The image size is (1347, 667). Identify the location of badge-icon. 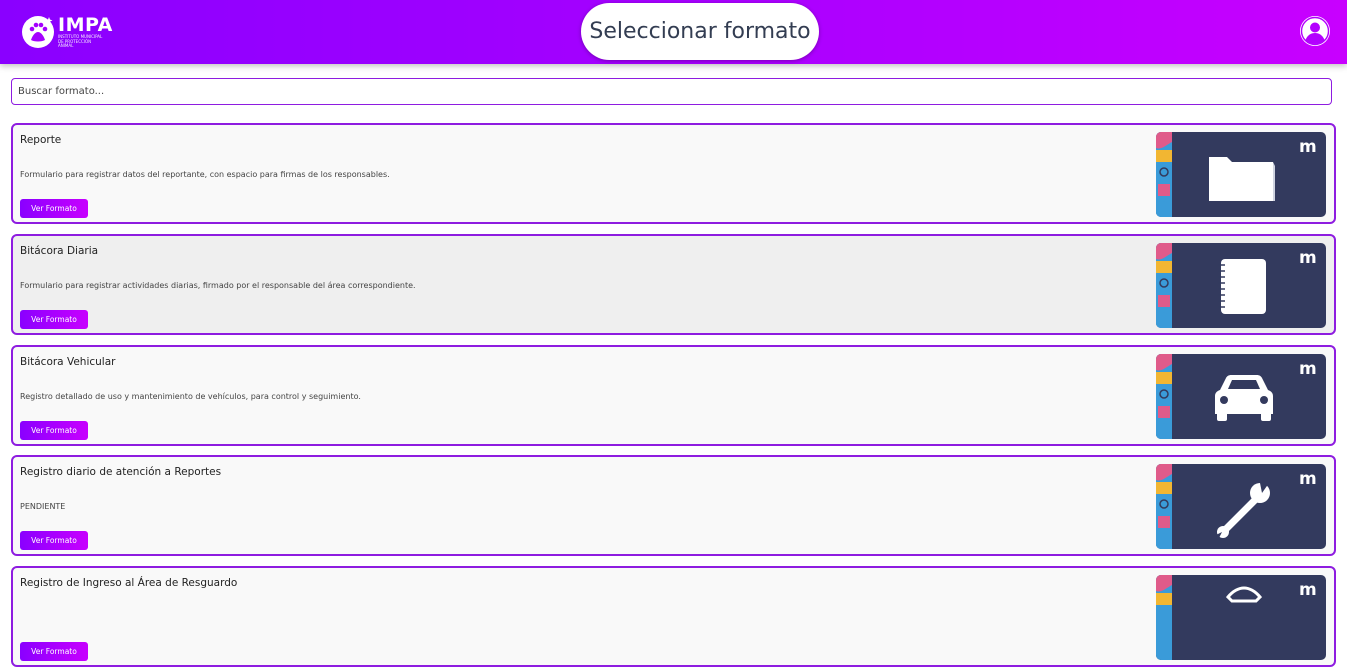
(1244, 594).